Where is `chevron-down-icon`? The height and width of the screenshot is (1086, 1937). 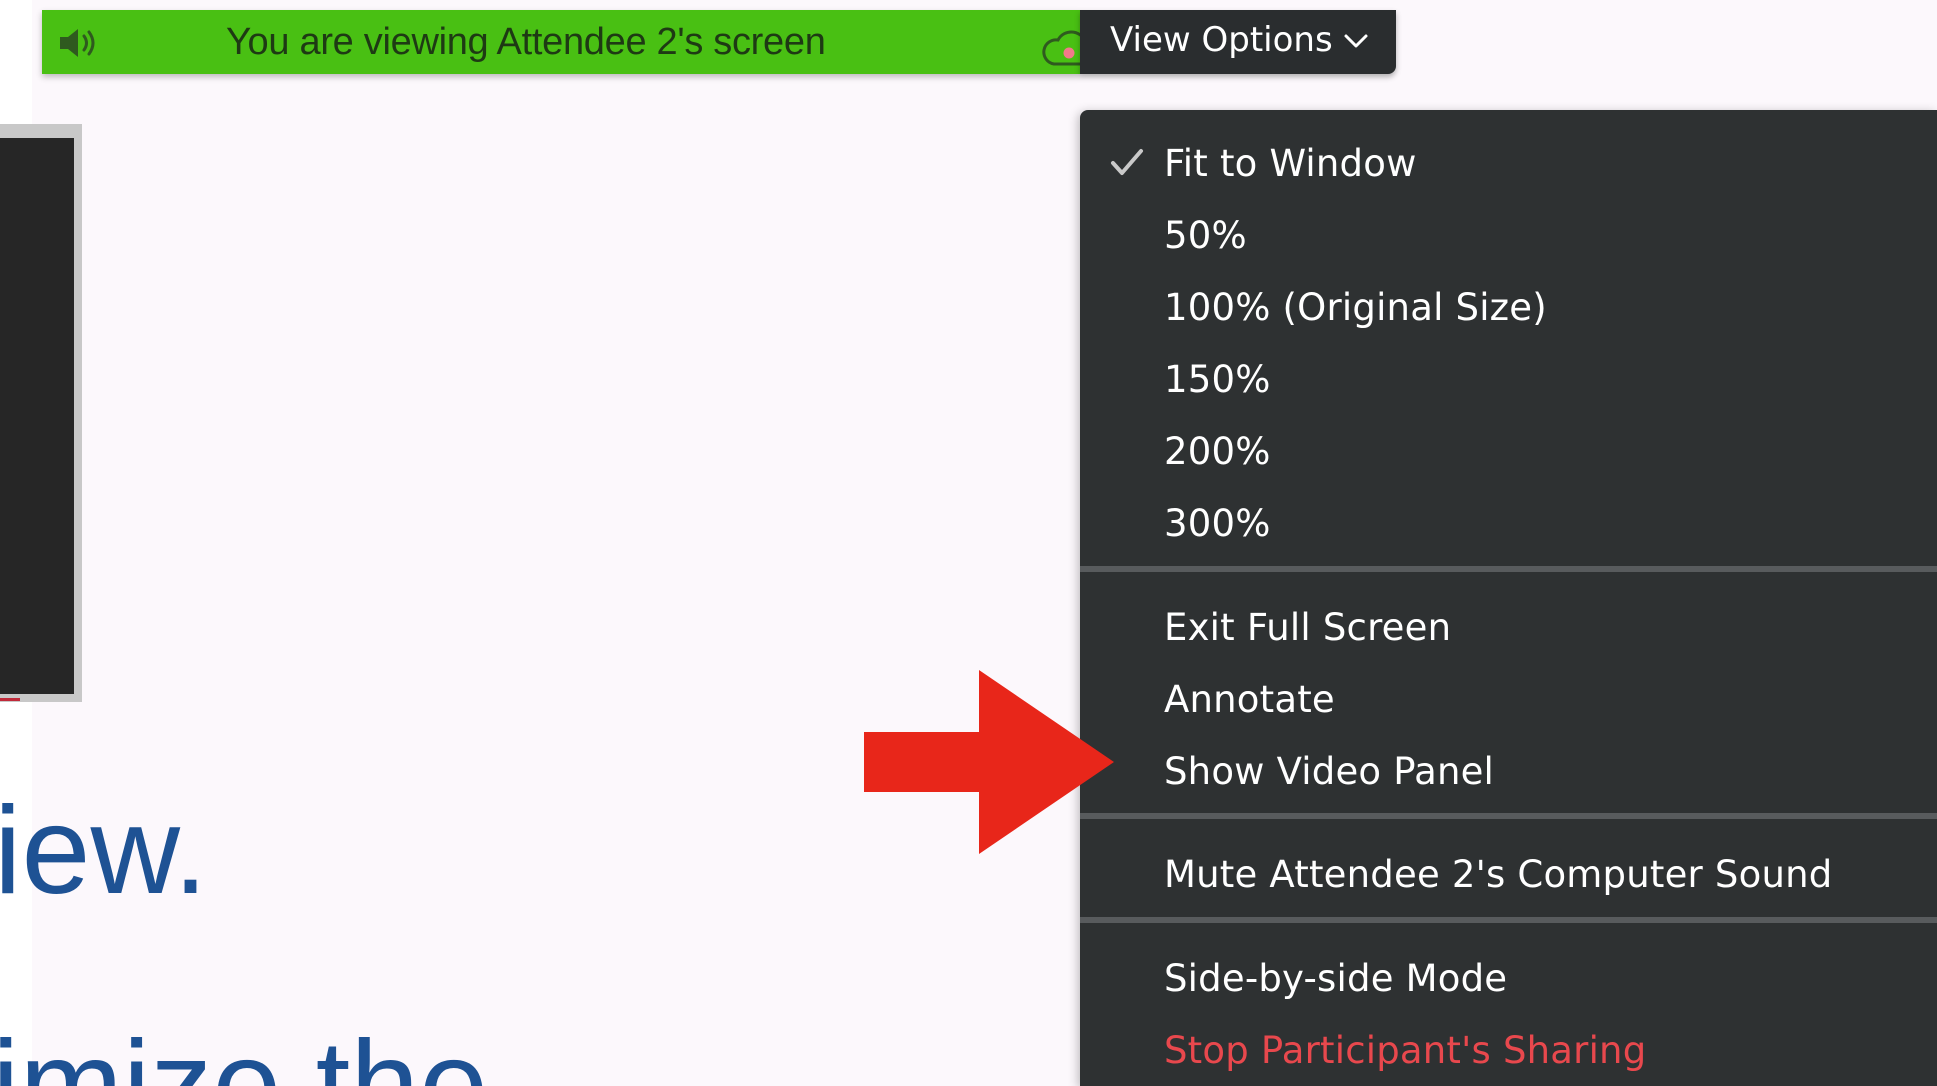
chevron-down-icon is located at coordinates (1356, 41).